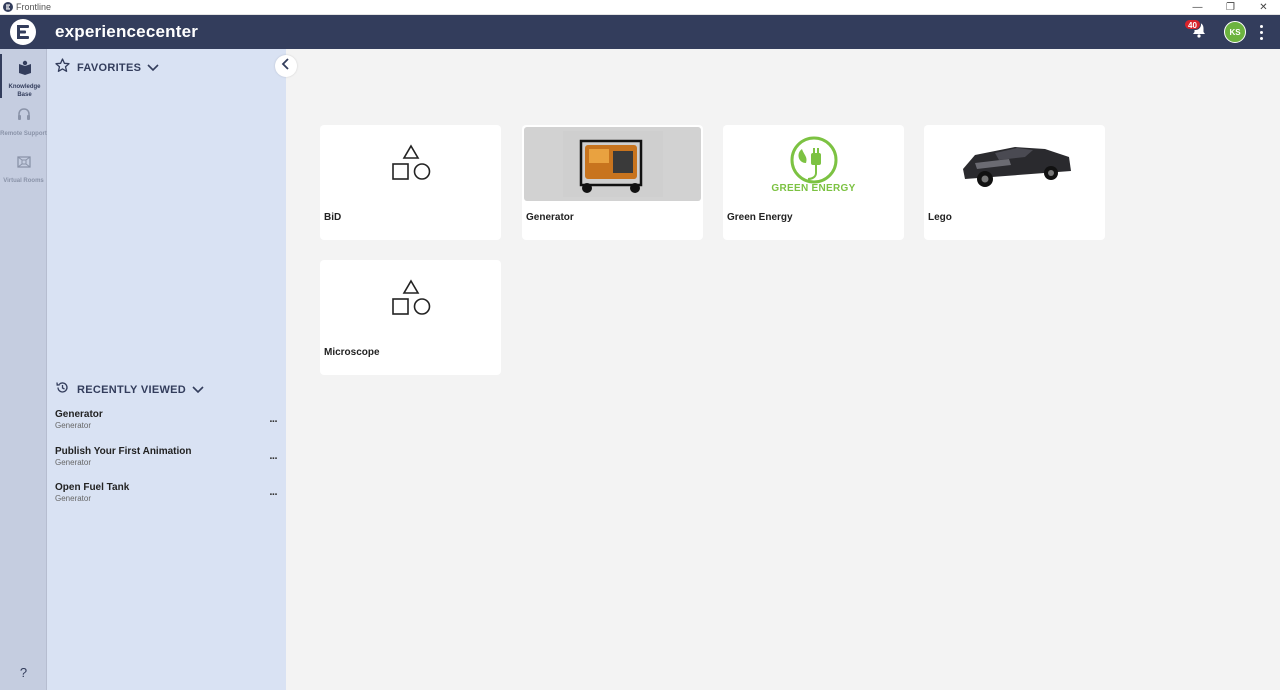 This screenshot has height=690, width=1280. I want to click on content-card-green-energy: GREEN ENERGY Green Energy, so click(813, 182).